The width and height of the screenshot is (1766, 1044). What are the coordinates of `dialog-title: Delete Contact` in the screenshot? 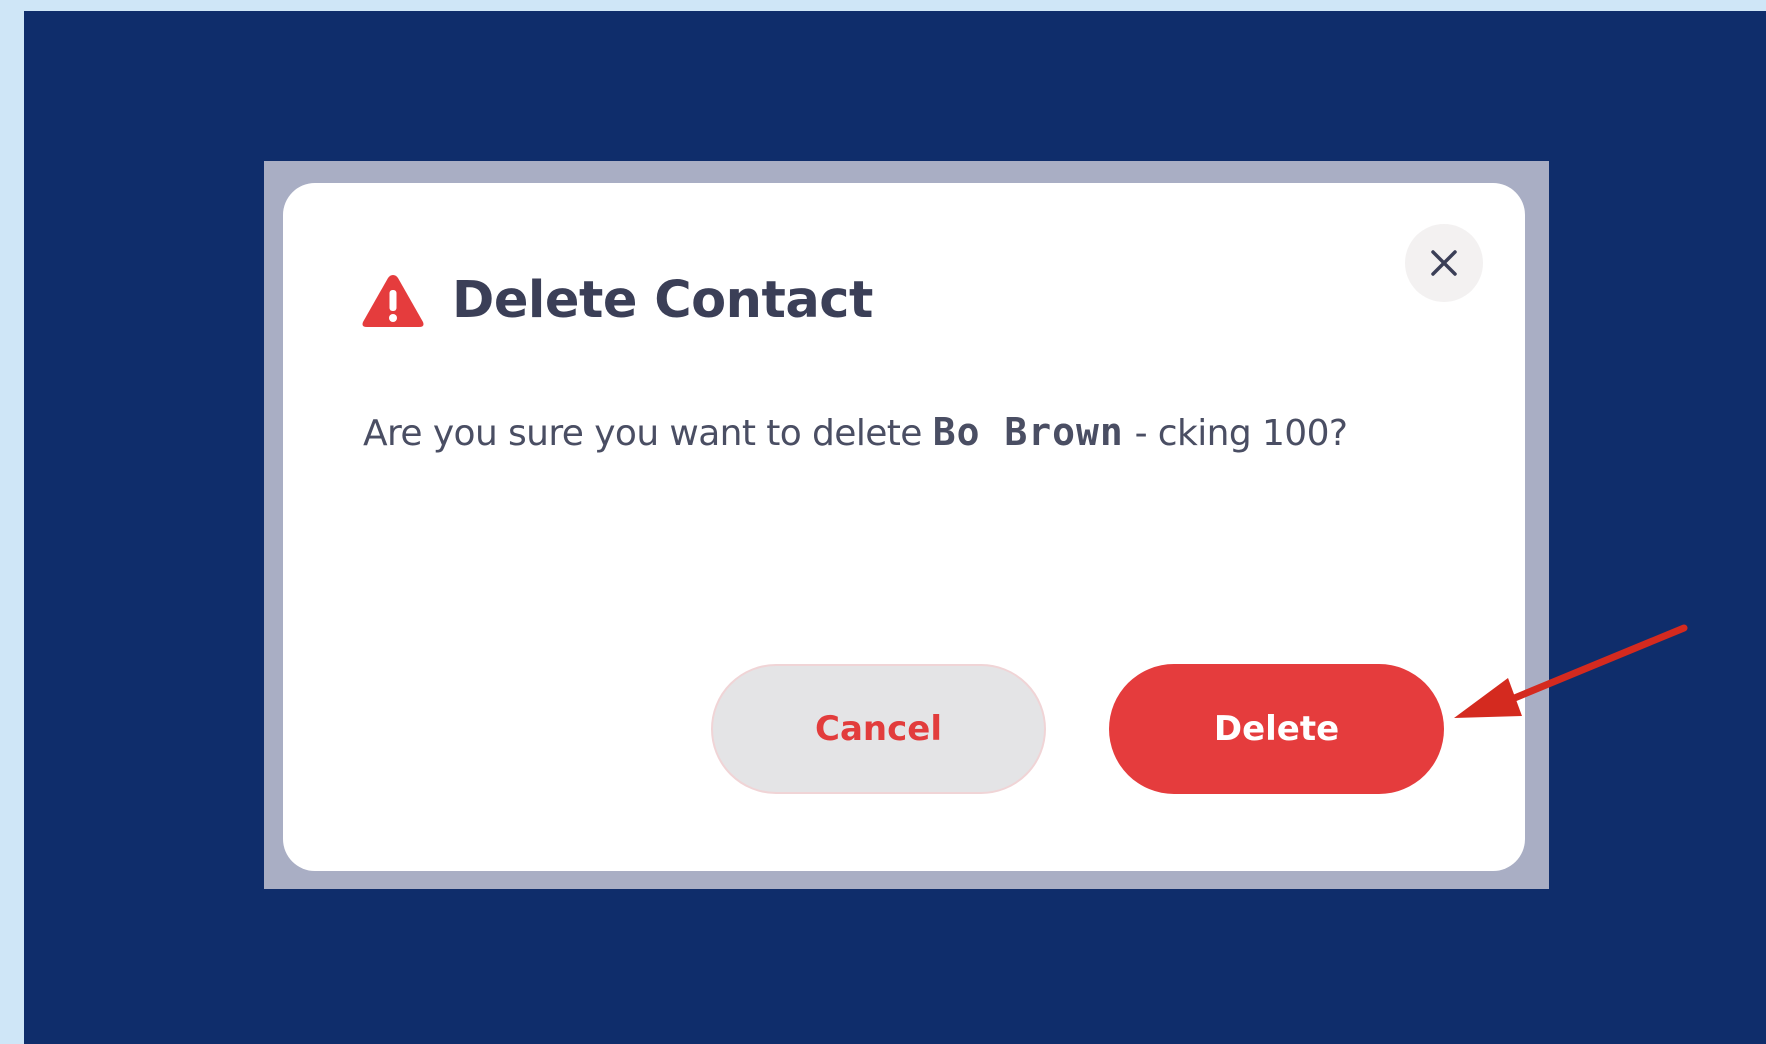 It's located at (662, 300).